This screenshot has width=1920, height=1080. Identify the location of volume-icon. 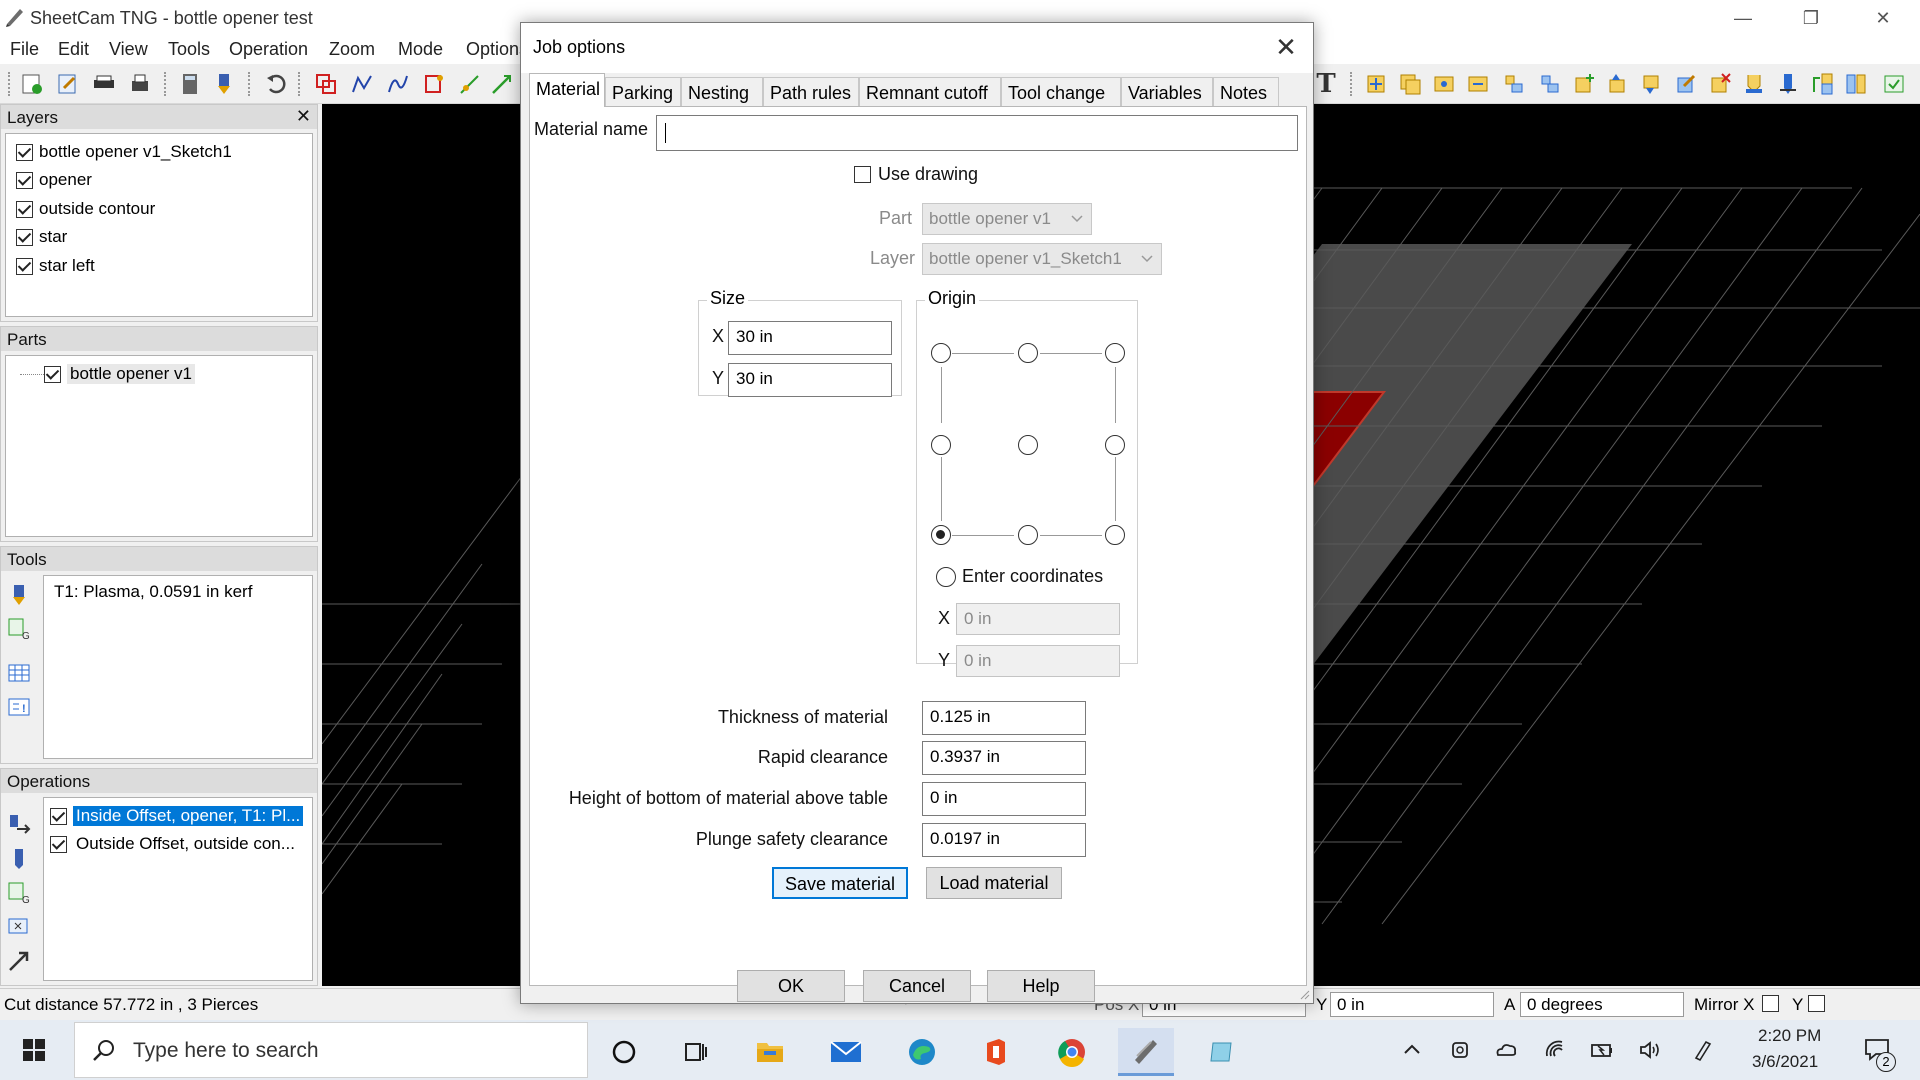
(1650, 1050).